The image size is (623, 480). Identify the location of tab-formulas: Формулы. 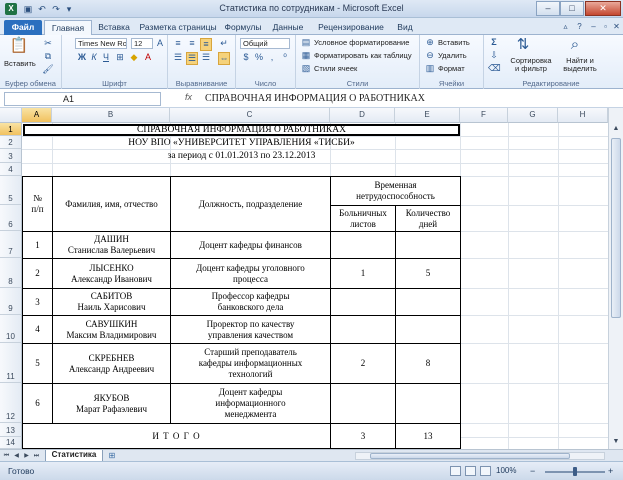
(243, 27).